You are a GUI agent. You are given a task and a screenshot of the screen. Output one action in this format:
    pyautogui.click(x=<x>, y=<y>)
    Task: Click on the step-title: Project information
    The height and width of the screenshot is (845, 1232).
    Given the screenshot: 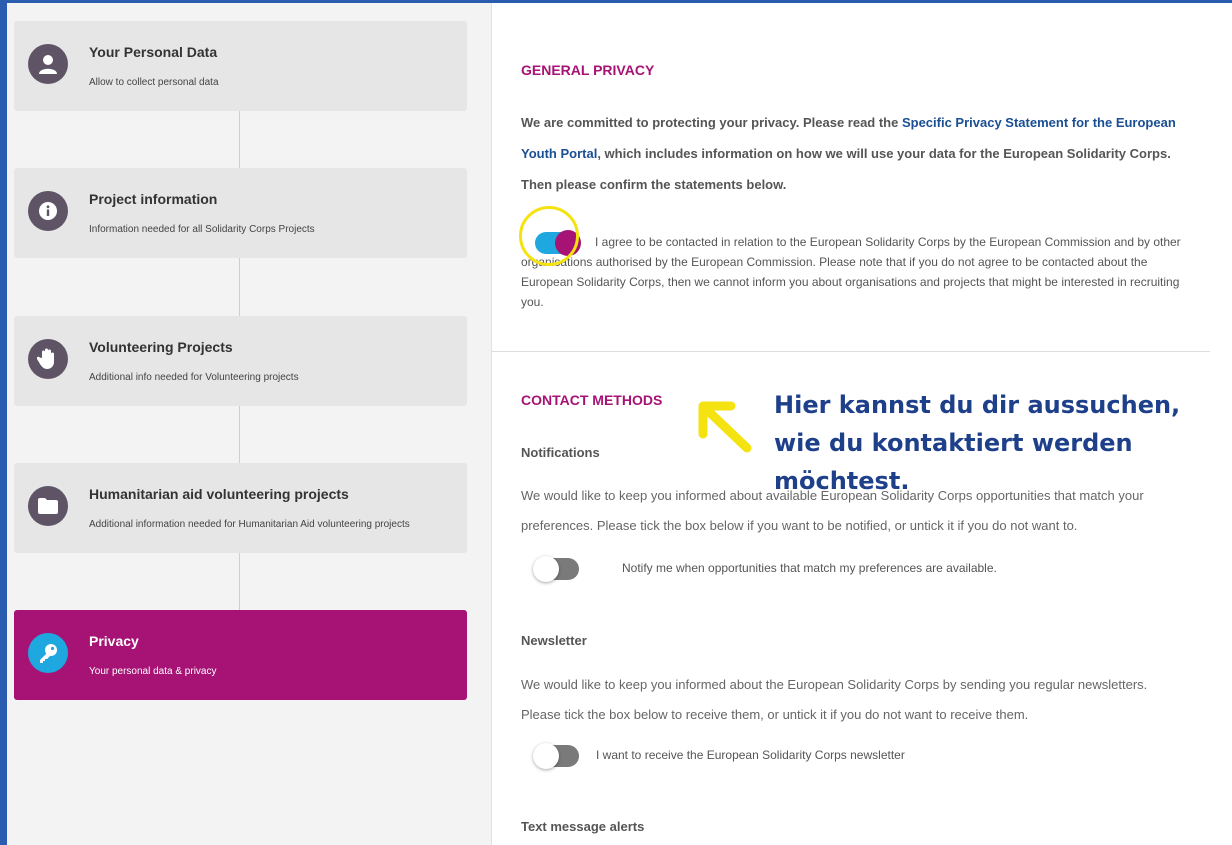 What is the action you would take?
    pyautogui.click(x=153, y=199)
    